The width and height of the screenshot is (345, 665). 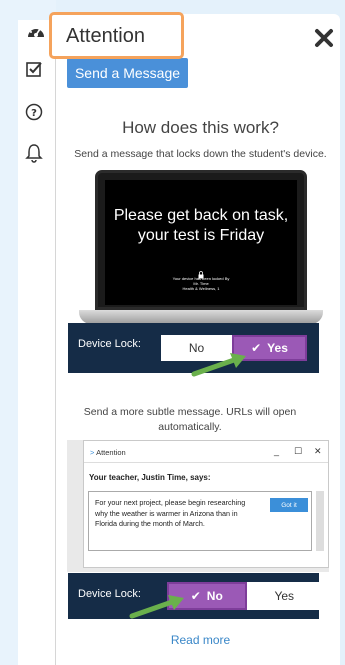 I want to click on maximize-icon: ☐, so click(x=298, y=451).